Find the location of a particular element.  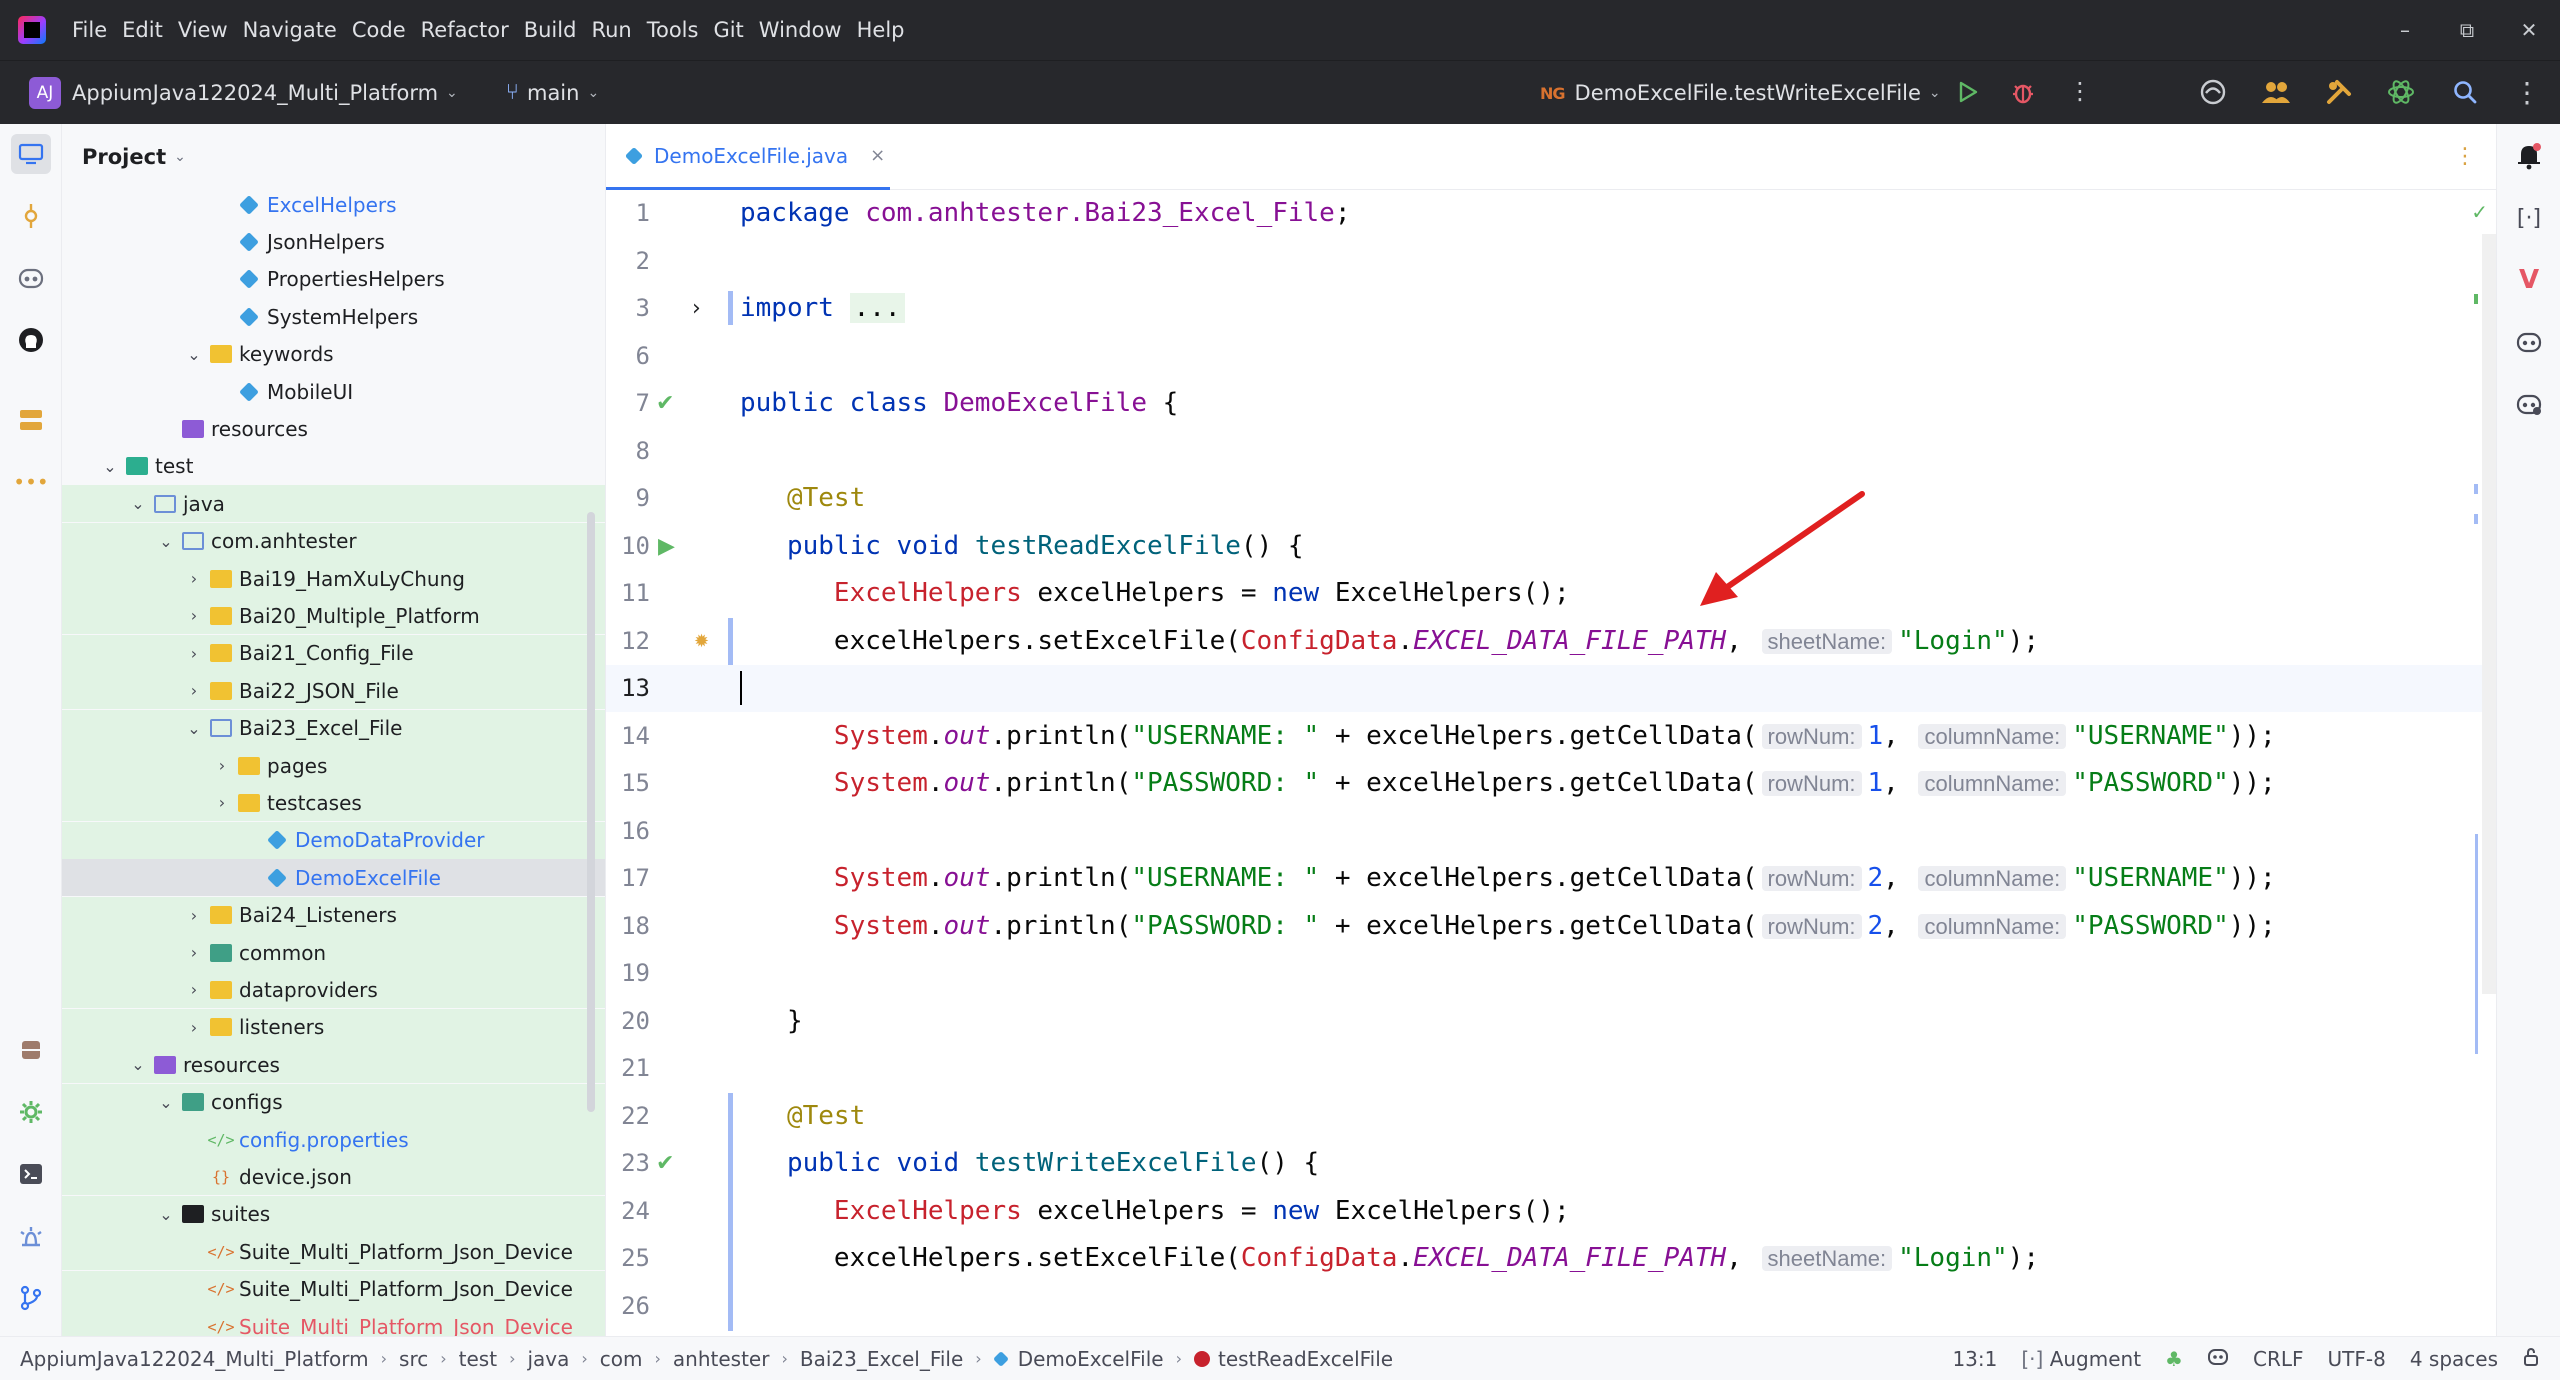

git-branch-dropdown: ⑂ main ⌄ is located at coordinates (552, 92).